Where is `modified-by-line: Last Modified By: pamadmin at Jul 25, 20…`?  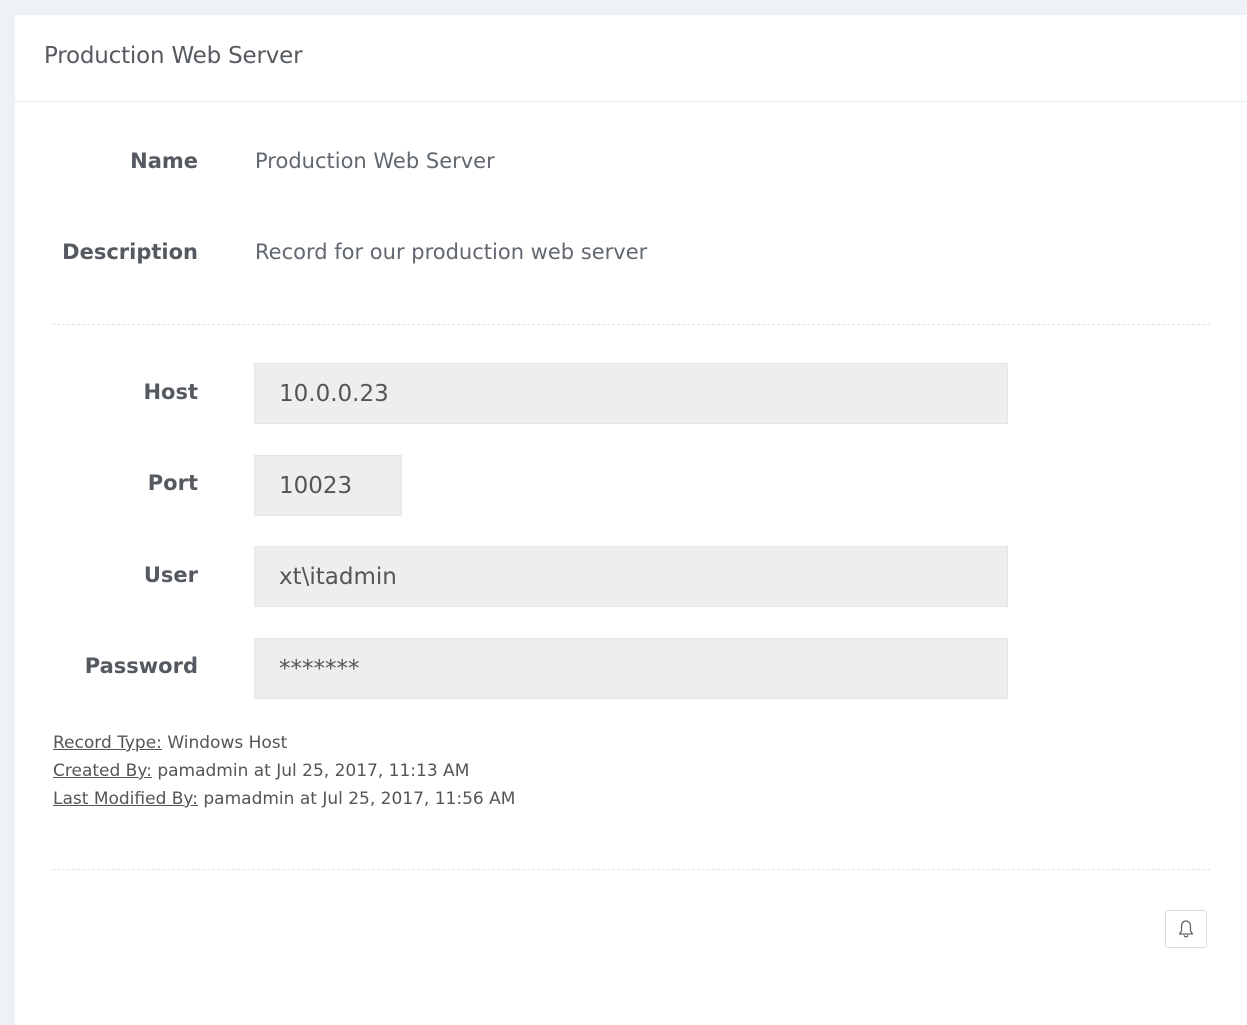 modified-by-line: Last Modified By: pamadmin at Jul 25, 20… is located at coordinates (284, 799).